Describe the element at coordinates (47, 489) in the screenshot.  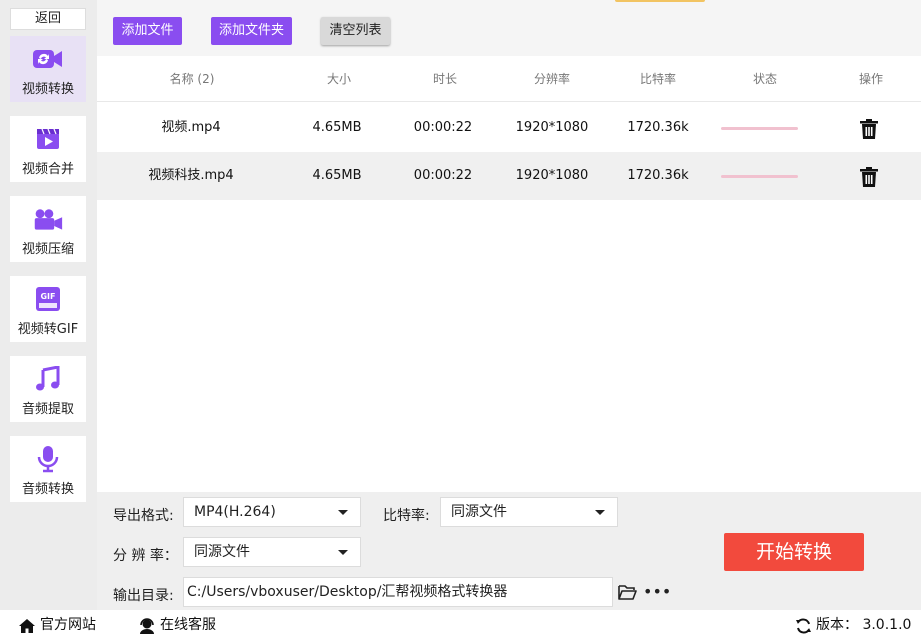
I see `sidebar-item-label: 音频转换` at that location.